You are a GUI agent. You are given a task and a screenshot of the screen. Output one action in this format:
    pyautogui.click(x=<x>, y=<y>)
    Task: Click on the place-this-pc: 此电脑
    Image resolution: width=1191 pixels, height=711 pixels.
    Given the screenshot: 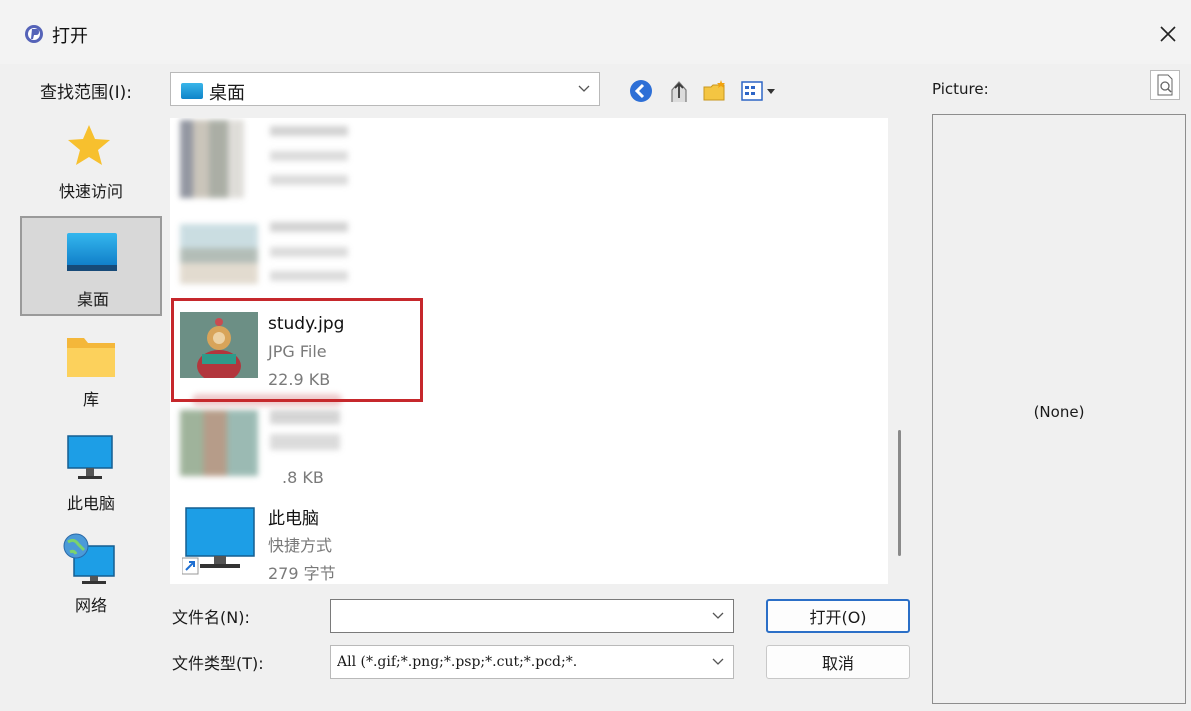 What is the action you would take?
    pyautogui.click(x=91, y=478)
    